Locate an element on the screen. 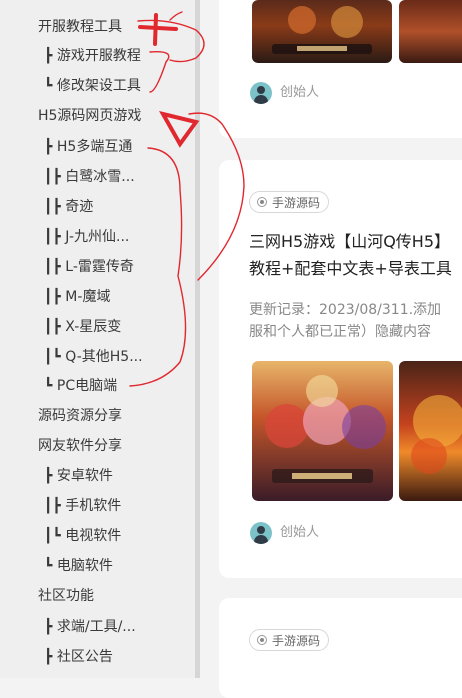 The image size is (462, 698). post-excerpt-line-1: 更新记录：2023/08/311.添加 is located at coordinates (345, 310).